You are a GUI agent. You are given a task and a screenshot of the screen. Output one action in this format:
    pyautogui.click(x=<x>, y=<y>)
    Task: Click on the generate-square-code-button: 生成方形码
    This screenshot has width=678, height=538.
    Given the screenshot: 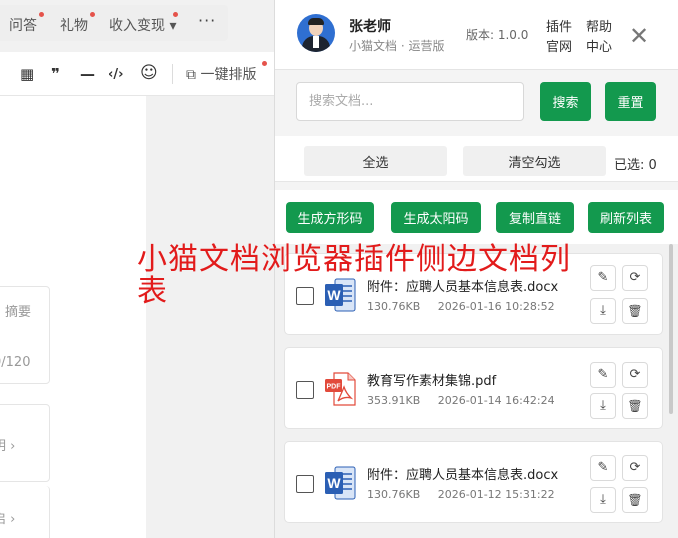 What is the action you would take?
    pyautogui.click(x=330, y=217)
    